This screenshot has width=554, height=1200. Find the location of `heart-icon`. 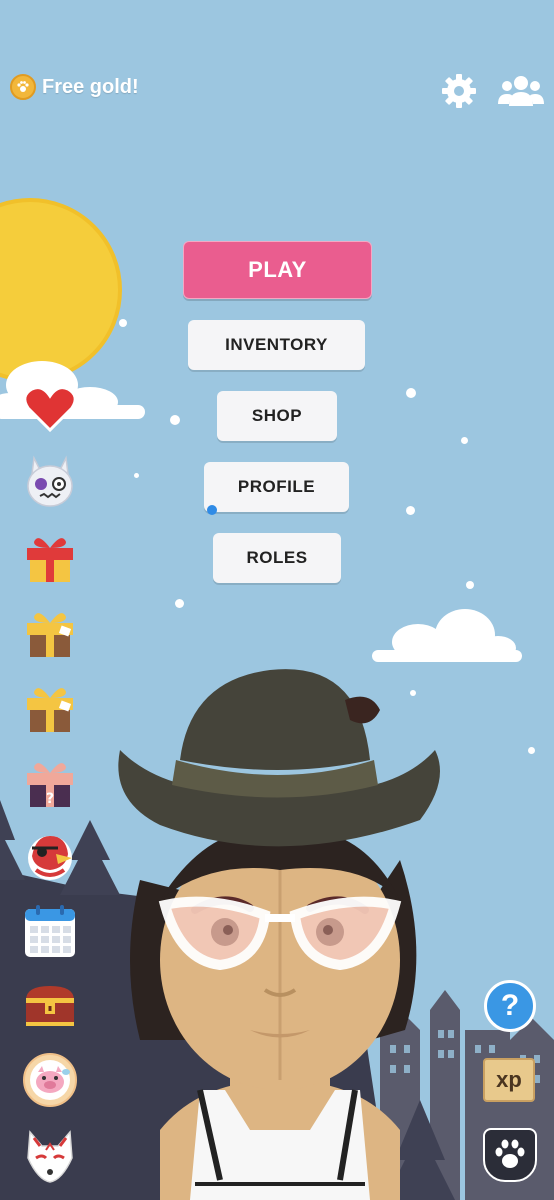

heart-icon is located at coordinates (50, 409).